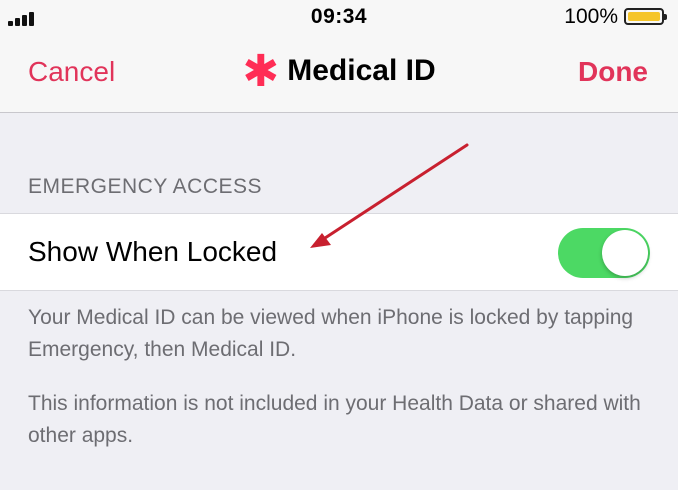 The width and height of the screenshot is (678, 490). I want to click on battery-icon, so click(645, 16).